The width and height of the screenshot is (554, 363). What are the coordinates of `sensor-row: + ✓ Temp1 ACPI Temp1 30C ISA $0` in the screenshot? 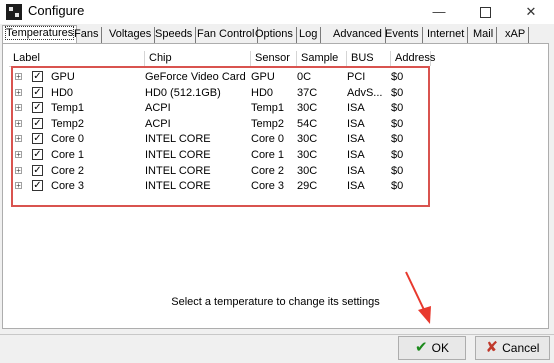 It's located at (219, 108).